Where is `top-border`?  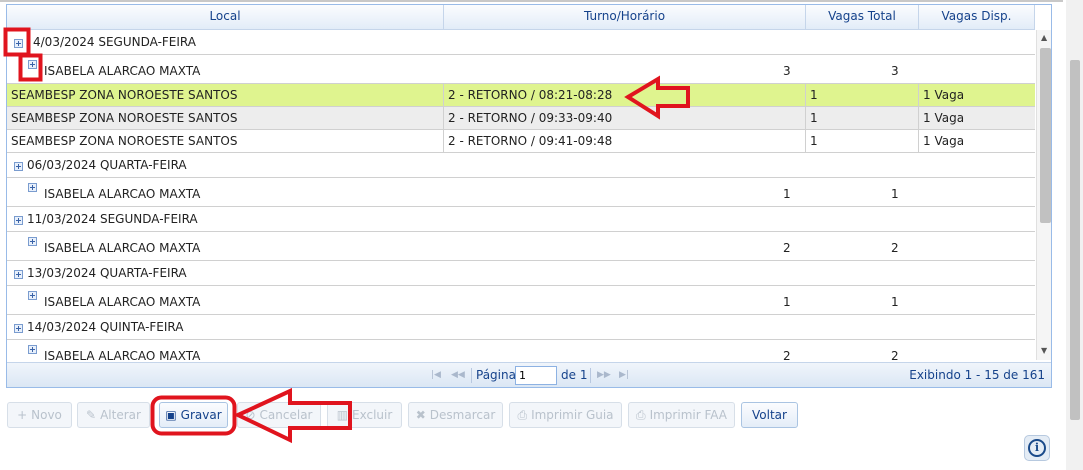 top-border is located at coordinates (531, 1).